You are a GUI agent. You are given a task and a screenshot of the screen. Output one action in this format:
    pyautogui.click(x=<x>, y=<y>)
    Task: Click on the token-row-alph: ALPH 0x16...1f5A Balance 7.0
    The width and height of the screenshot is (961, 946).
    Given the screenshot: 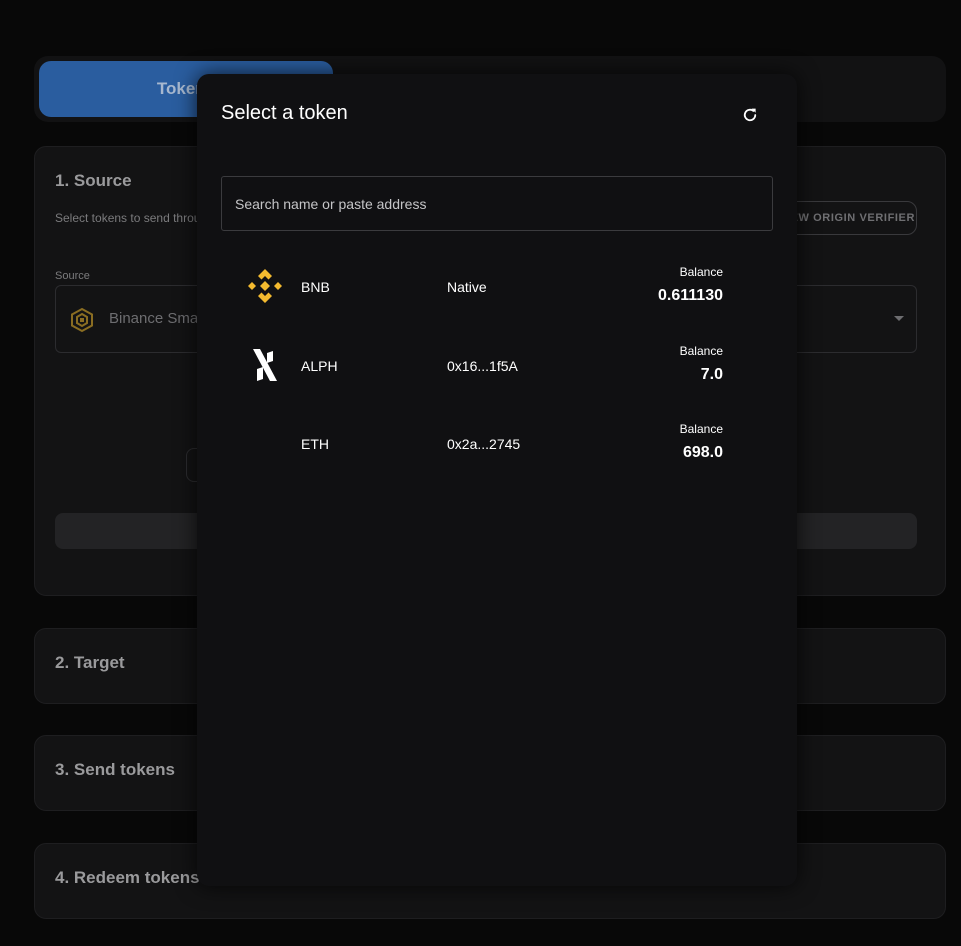 What is the action you would take?
    pyautogui.click(x=497, y=365)
    